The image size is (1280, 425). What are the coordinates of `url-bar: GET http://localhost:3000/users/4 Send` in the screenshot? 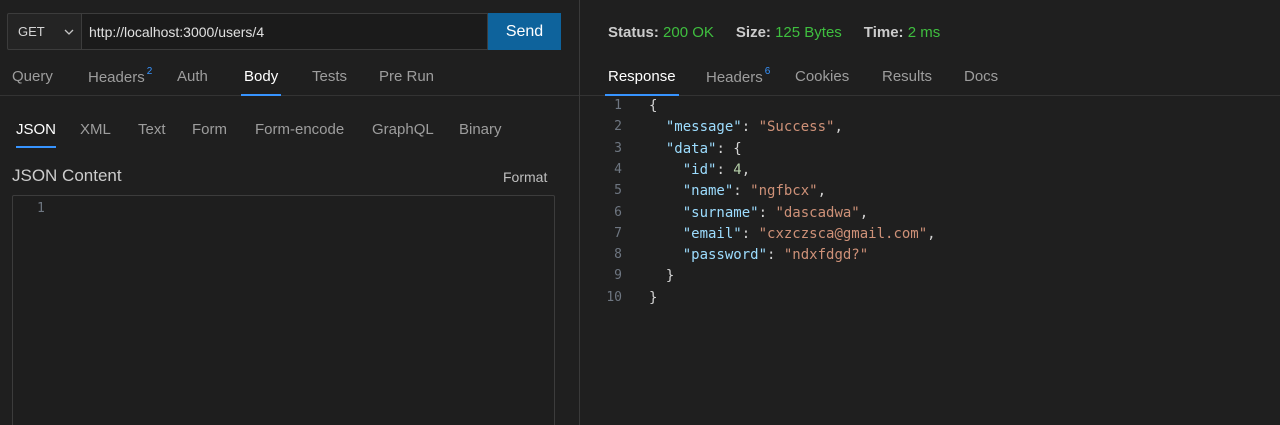 It's located at (284, 31).